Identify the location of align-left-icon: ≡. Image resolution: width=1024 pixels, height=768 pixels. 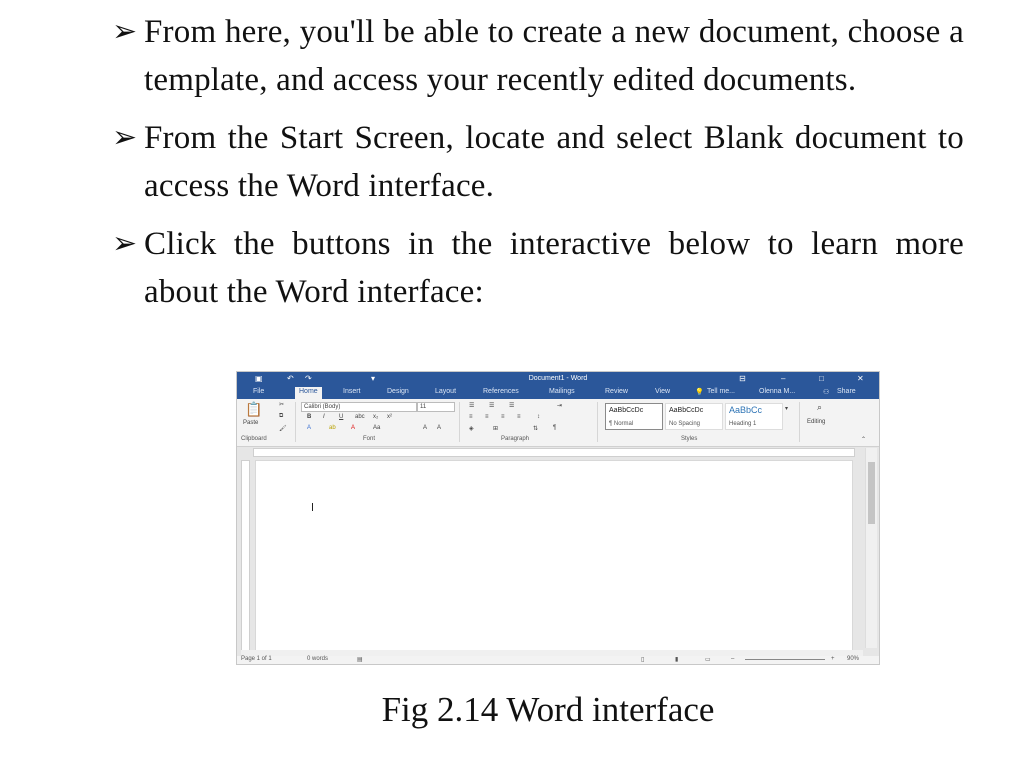
(471, 417).